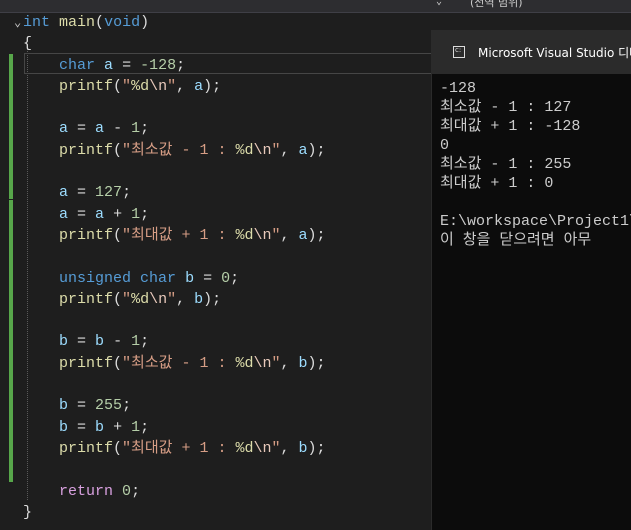 This screenshot has width=631, height=530. Describe the element at coordinates (17, 22) in the screenshot. I see `collapse-icon: ⌄` at that location.